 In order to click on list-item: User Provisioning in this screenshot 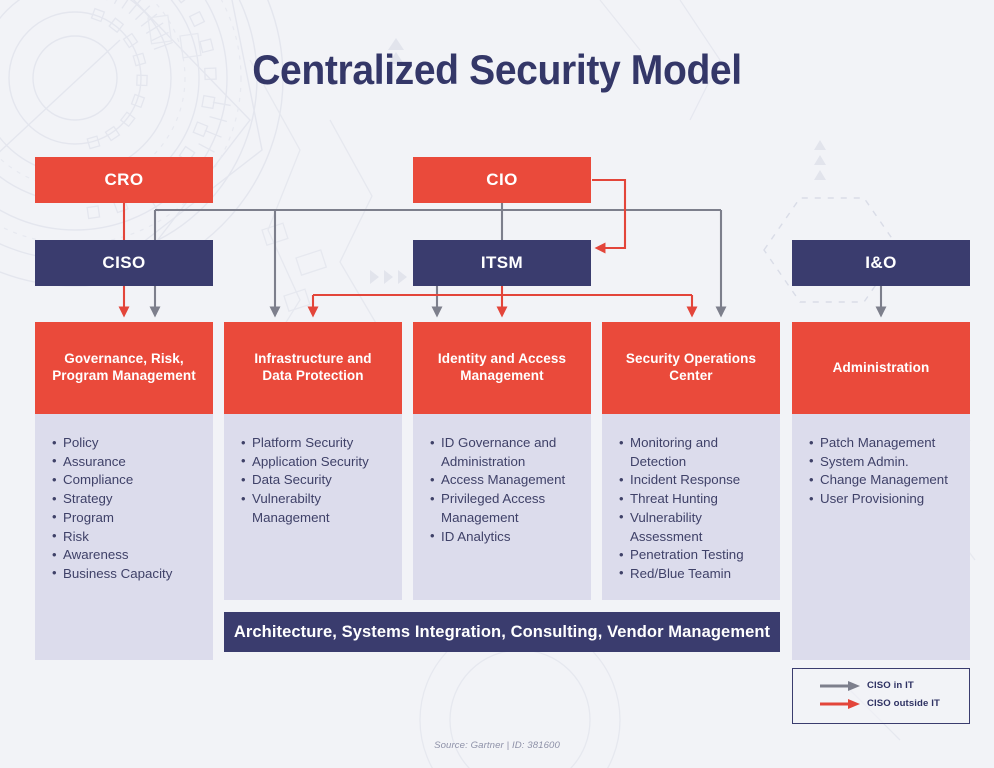, I will do `click(888, 499)`.